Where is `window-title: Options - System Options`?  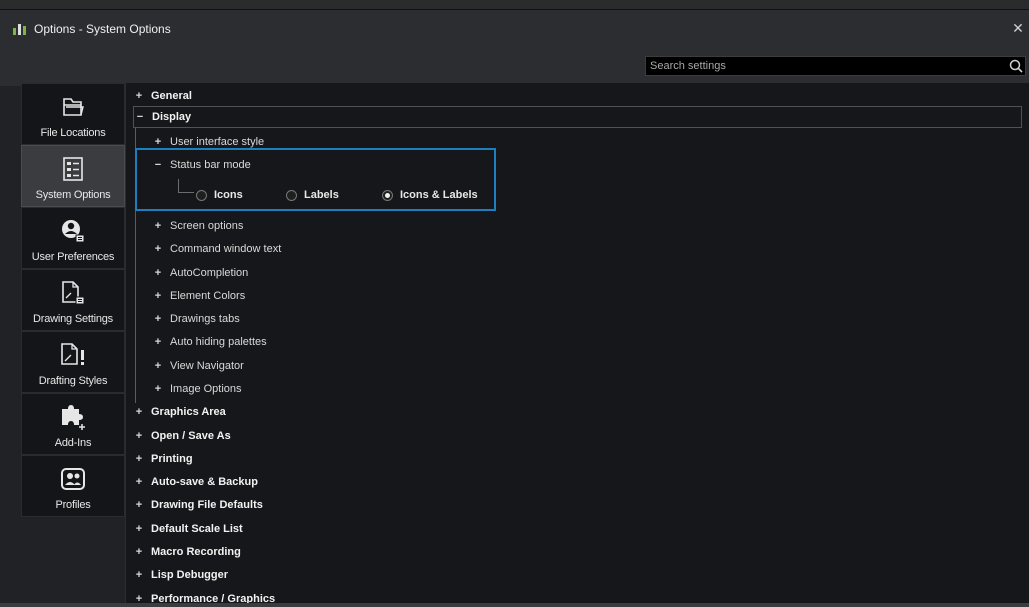 window-title: Options - System Options is located at coordinates (102, 29).